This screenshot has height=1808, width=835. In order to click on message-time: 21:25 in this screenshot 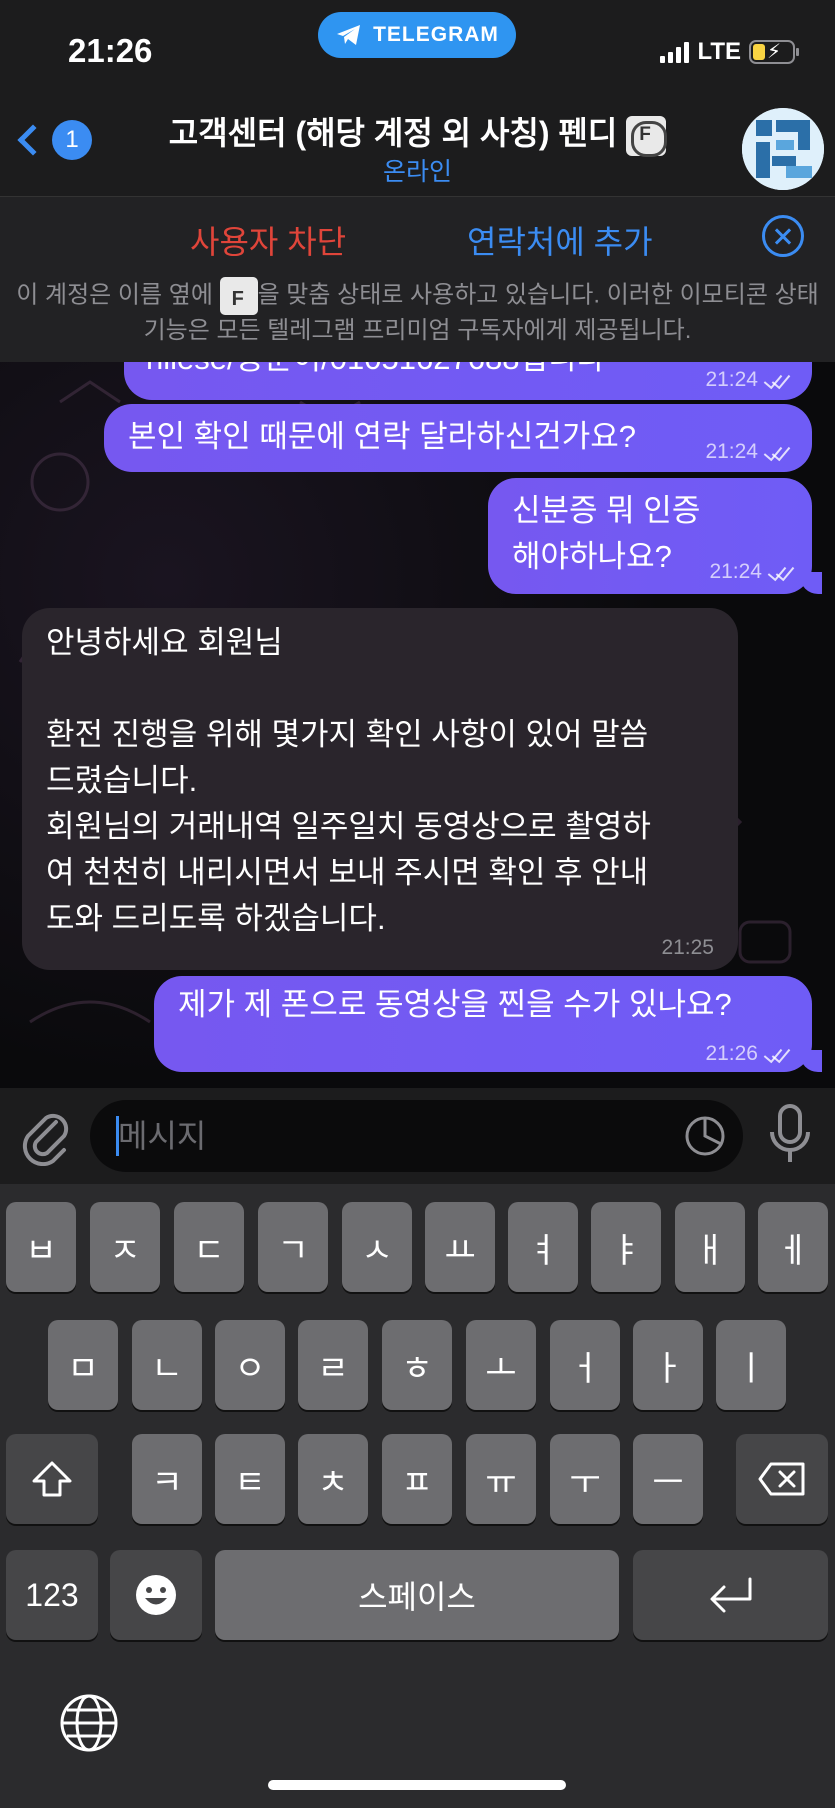, I will do `click(687, 947)`.